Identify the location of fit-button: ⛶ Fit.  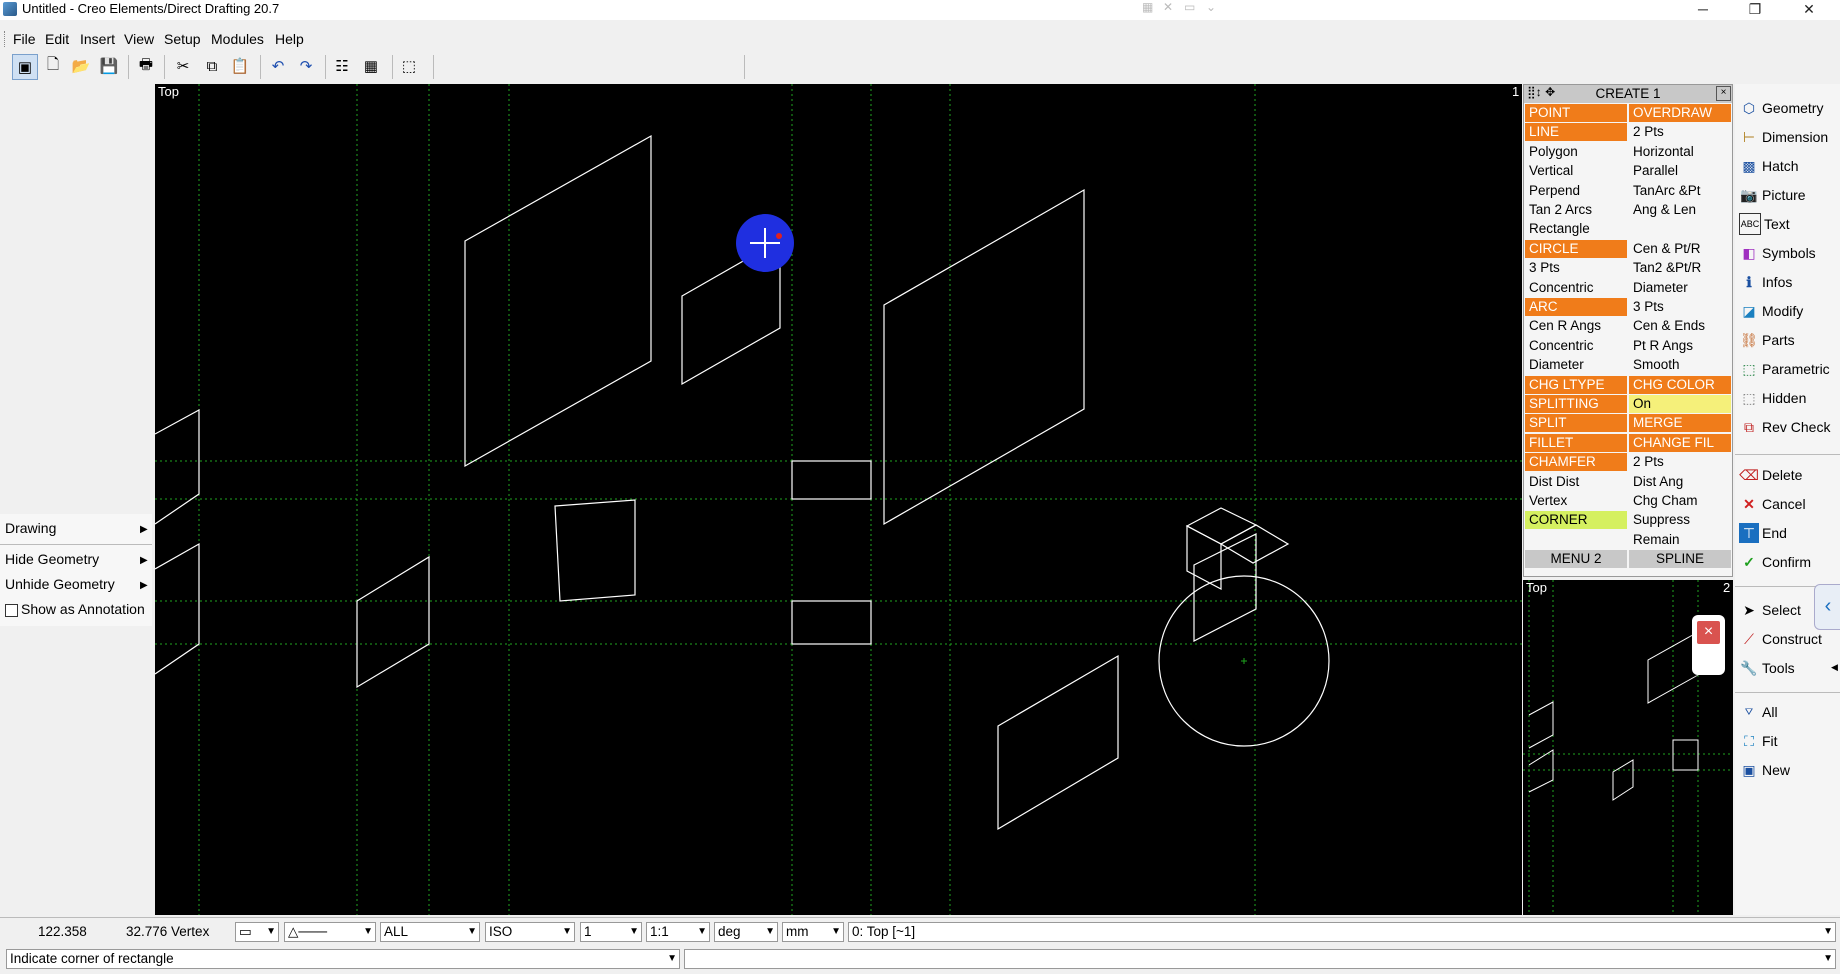
(1758, 741).